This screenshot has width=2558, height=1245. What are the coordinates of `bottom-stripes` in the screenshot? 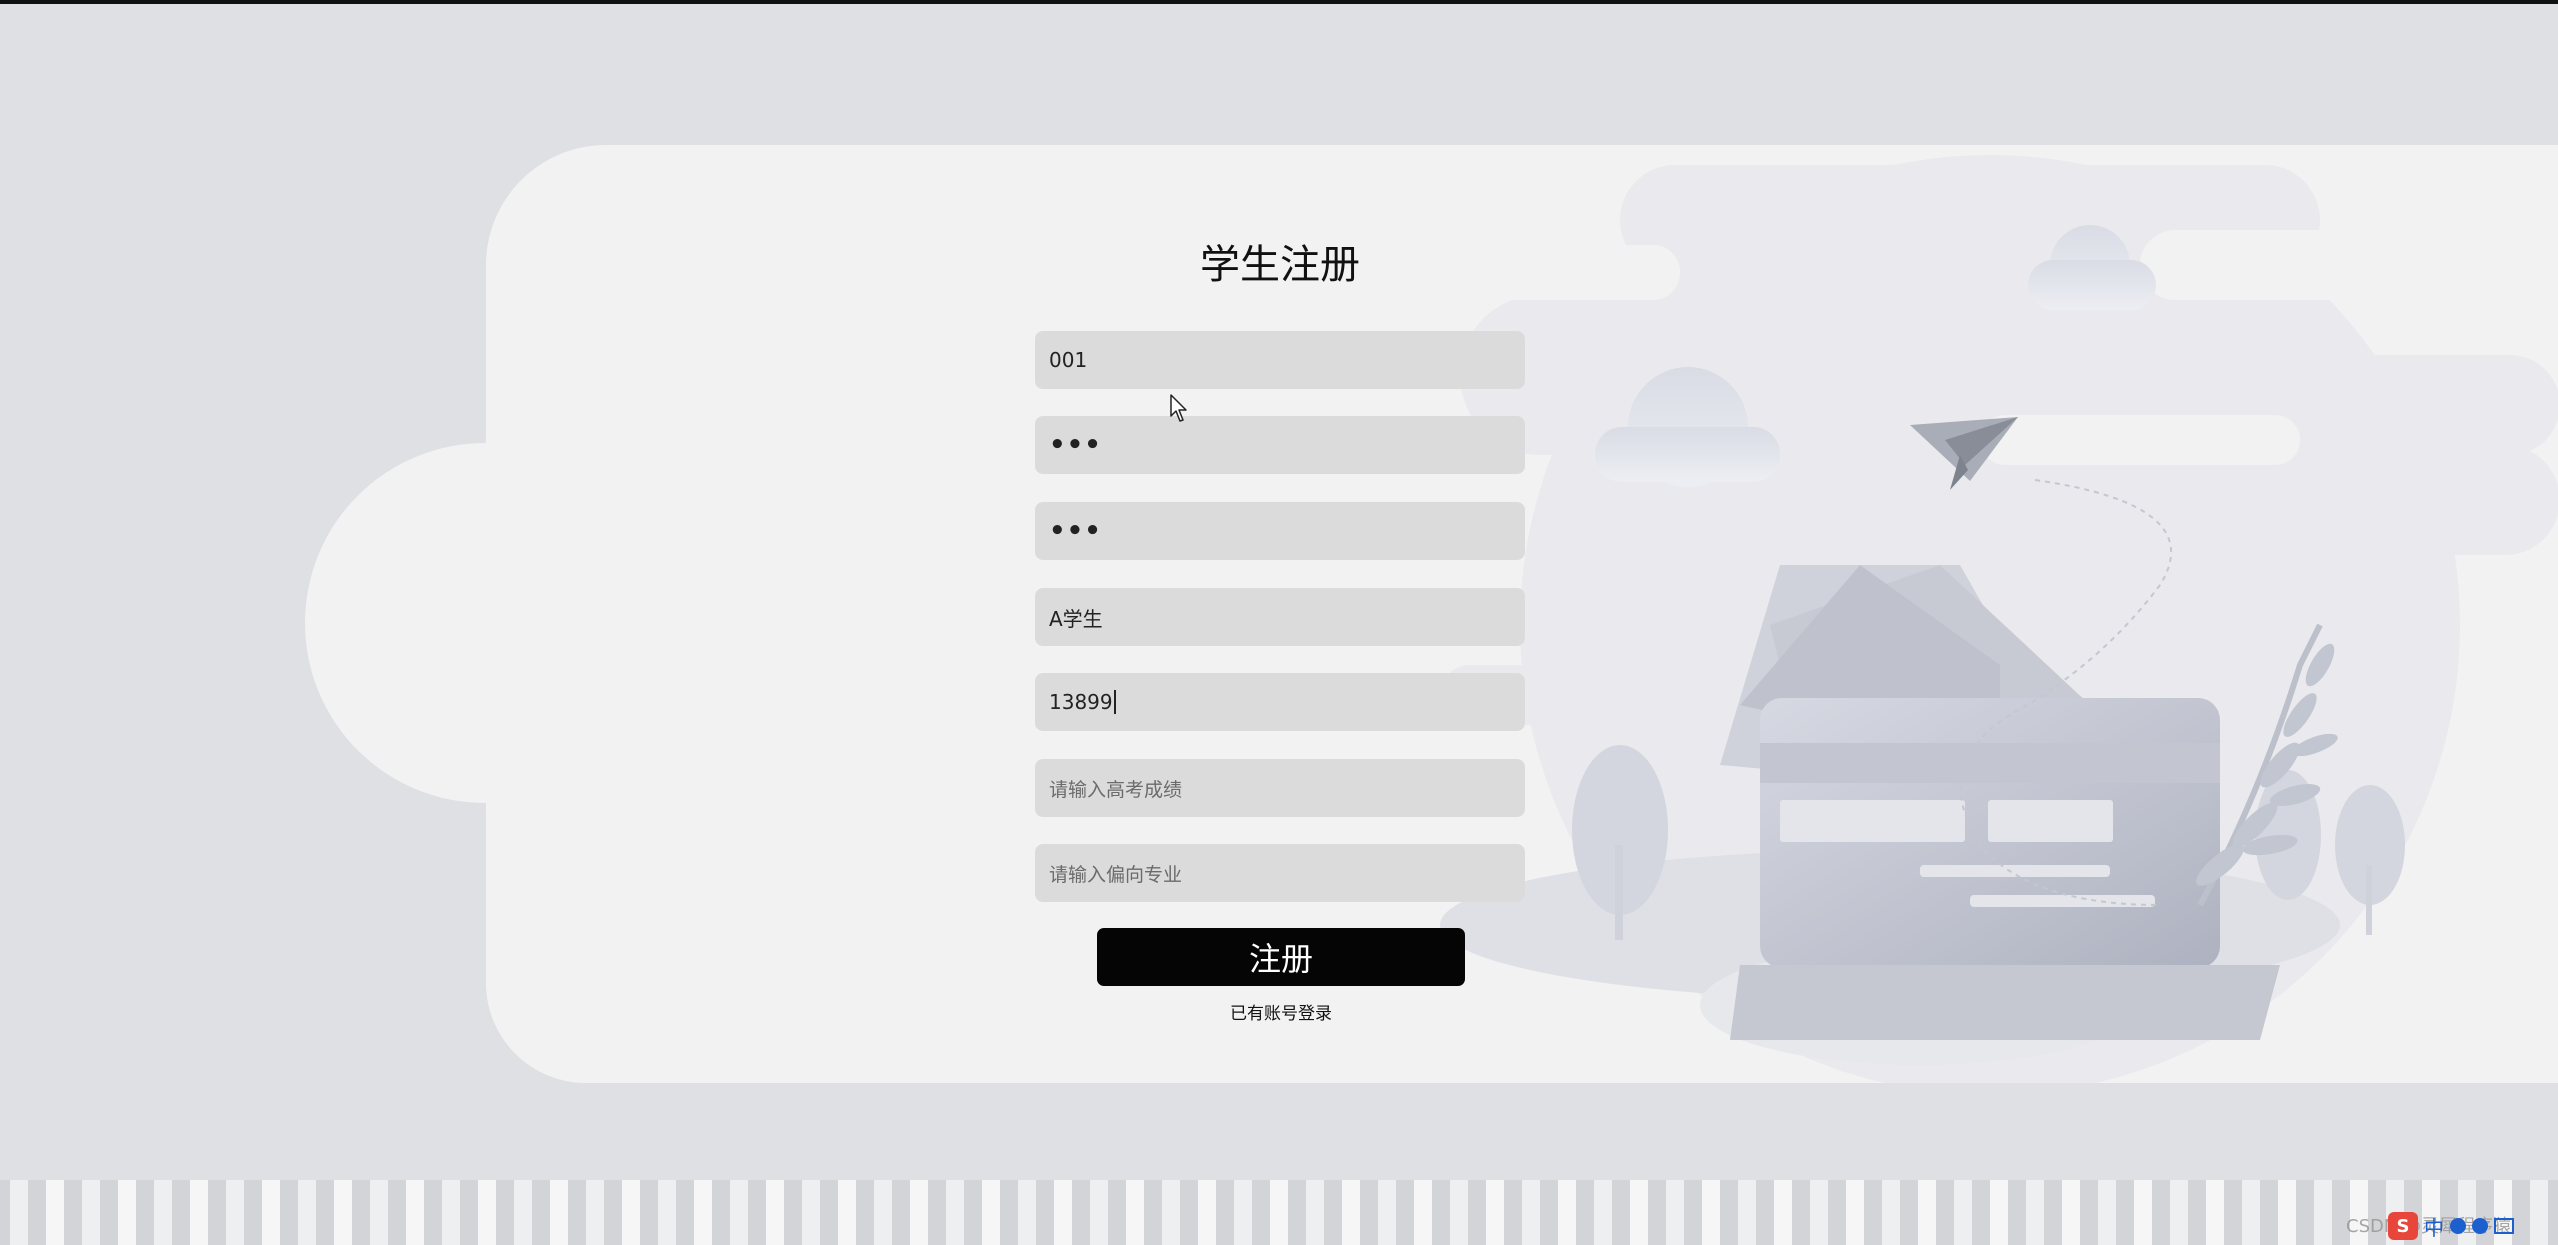 It's located at (1279, 1212).